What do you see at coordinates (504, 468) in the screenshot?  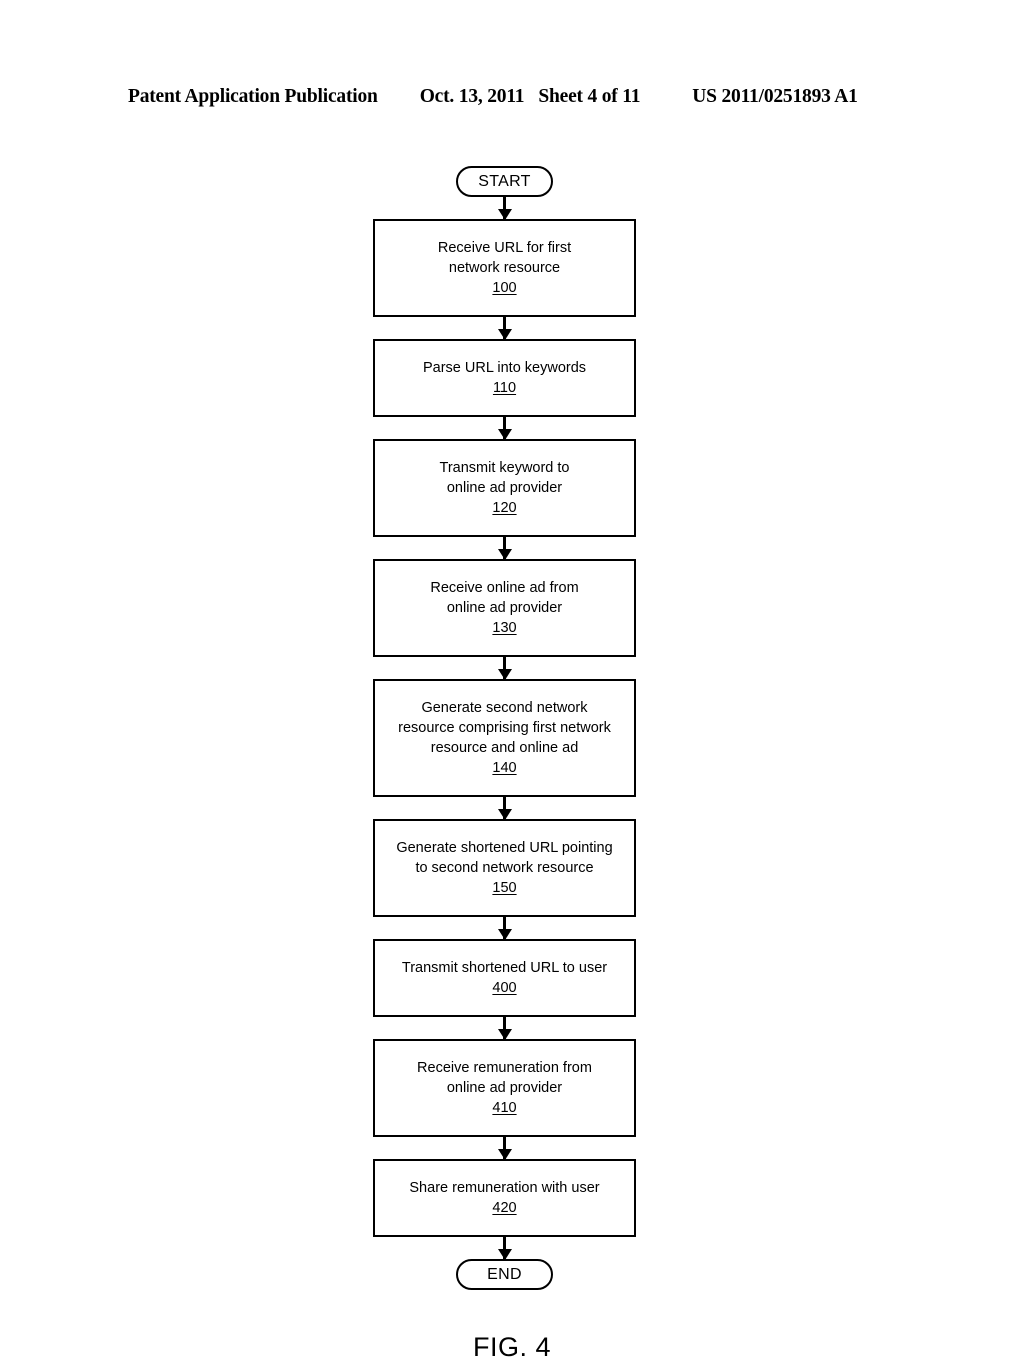 I see `flow-node-120-line-1: Transmit keyword to` at bounding box center [504, 468].